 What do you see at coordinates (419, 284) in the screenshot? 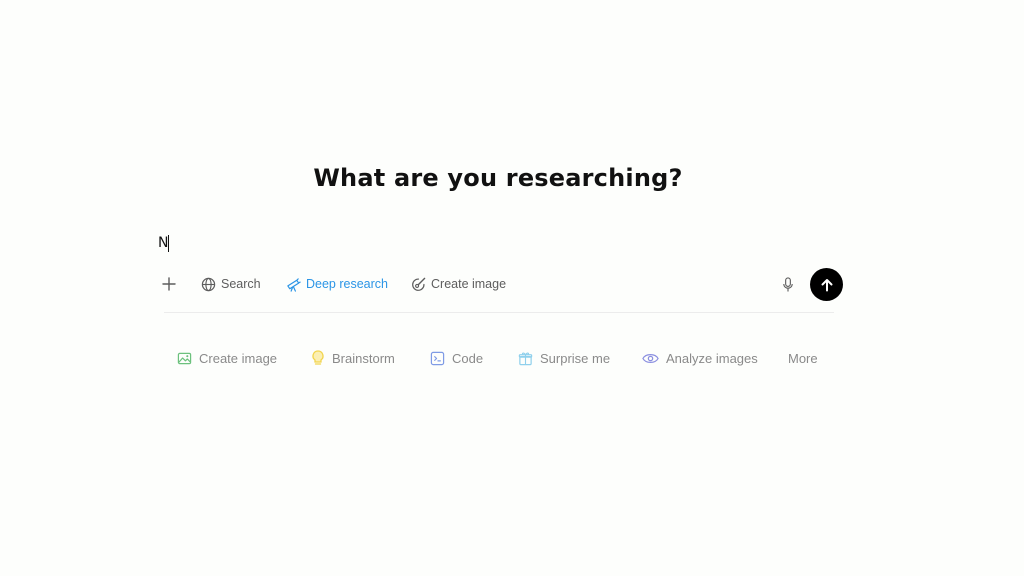
I see `brush-icon` at bounding box center [419, 284].